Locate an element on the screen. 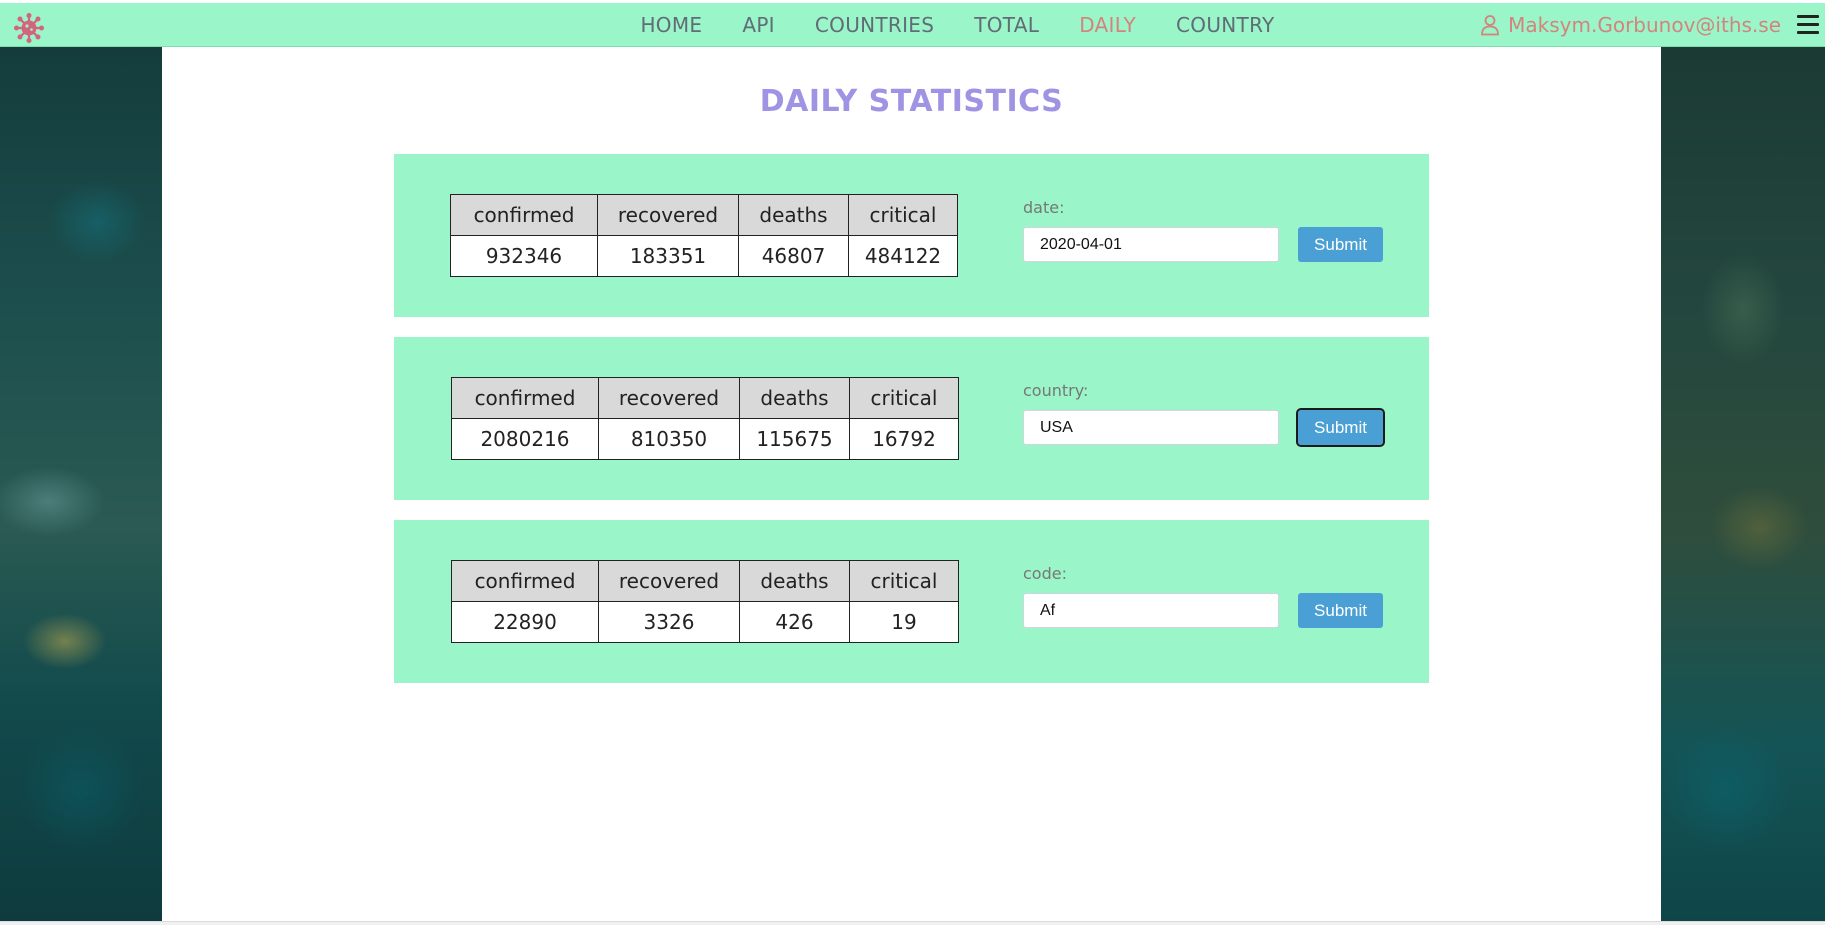 This screenshot has width=1825, height=925. user-account: Maksym.Gorbunov@iths.se is located at coordinates (1630, 25).